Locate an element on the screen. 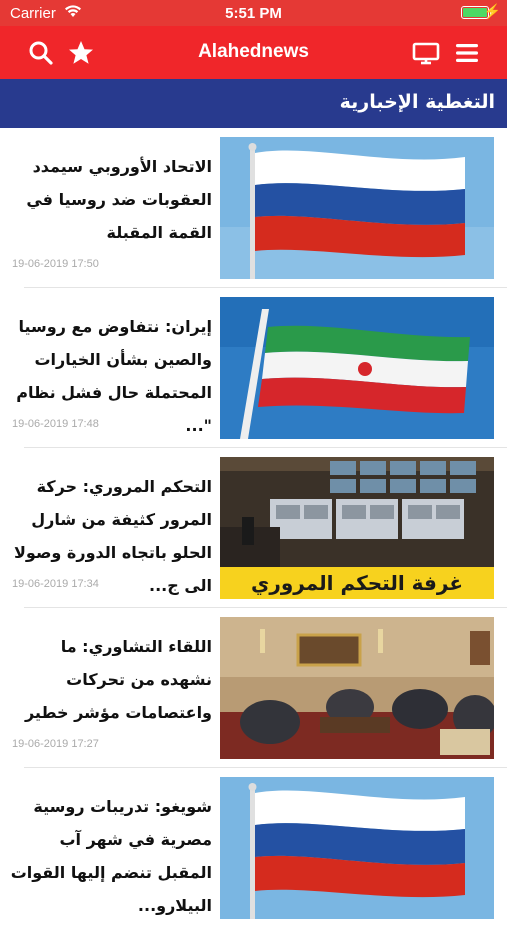 The width and height of the screenshot is (507, 928). section-title: التغطية الإخبارية is located at coordinates (417, 102).